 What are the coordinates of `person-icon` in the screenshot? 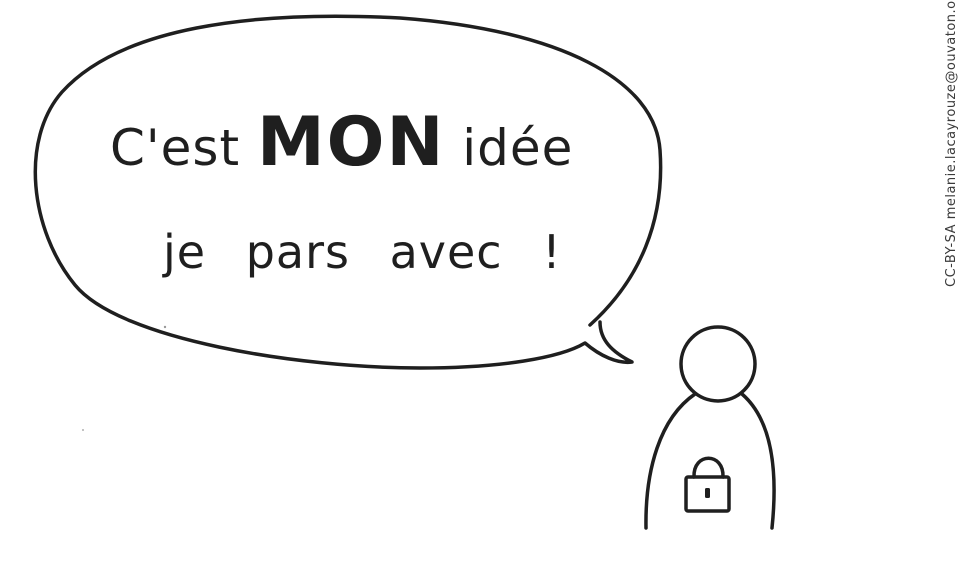 It's located at (710, 461).